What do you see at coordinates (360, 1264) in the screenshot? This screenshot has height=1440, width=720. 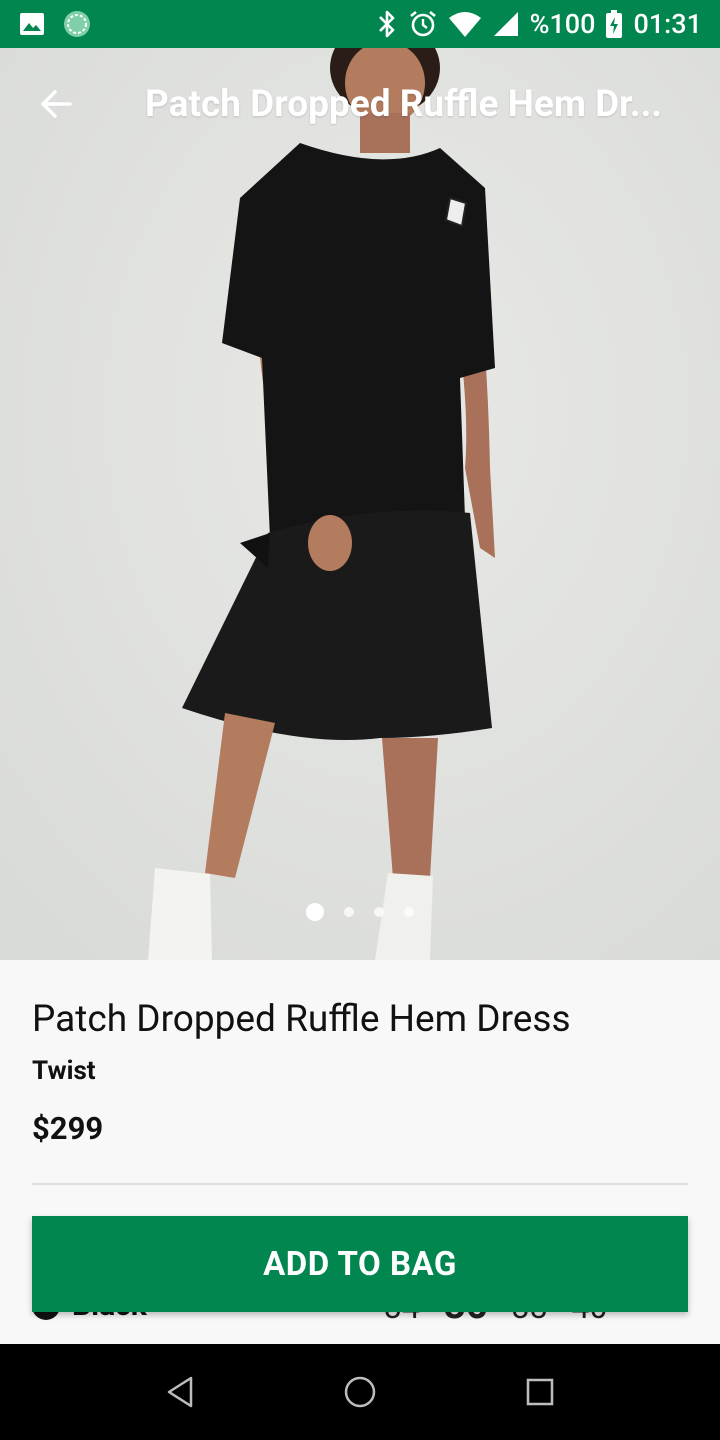 I see `add-to-bag-button: ADD TO BAG` at bounding box center [360, 1264].